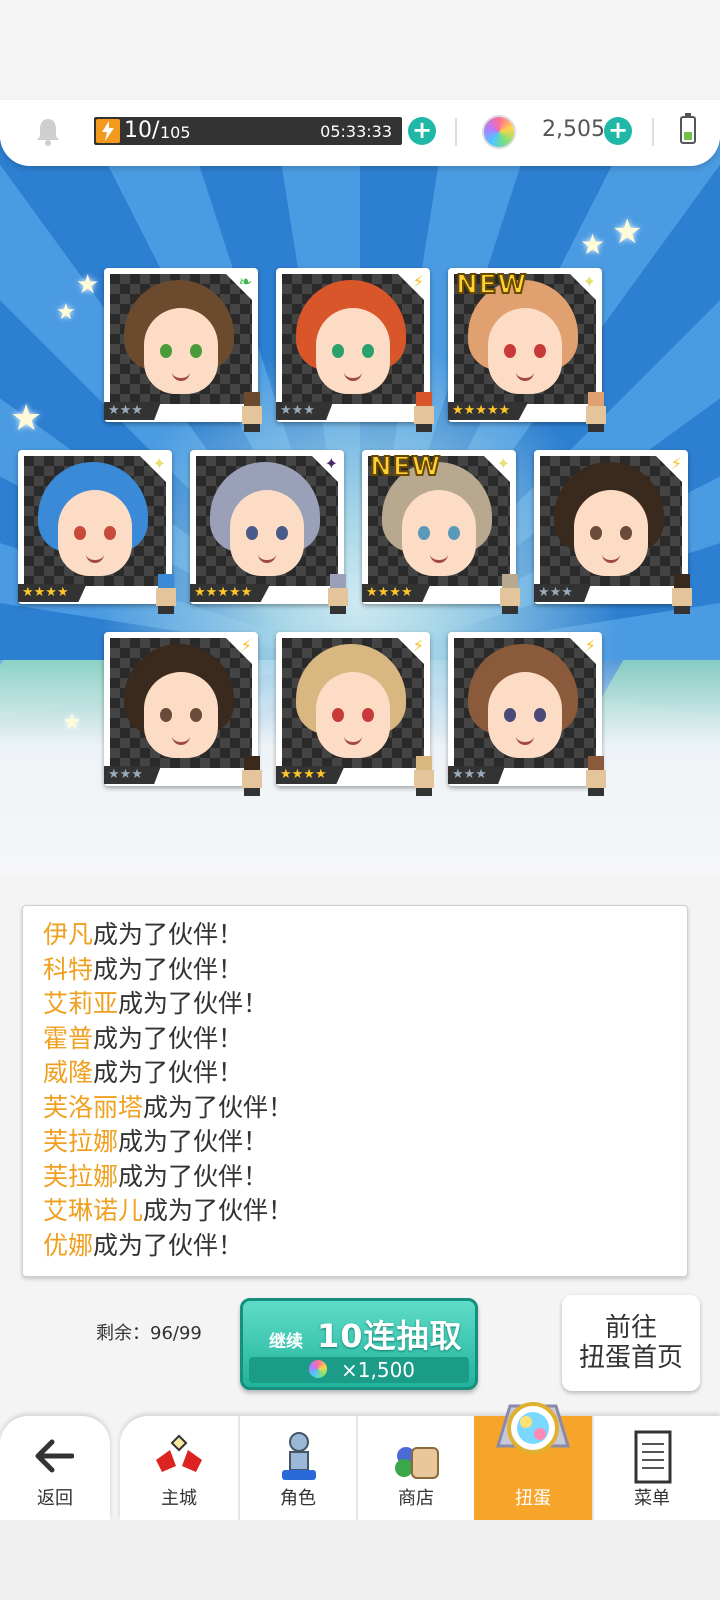 This screenshot has height=1600, width=720. What do you see at coordinates (48, 131) in the screenshot?
I see `bell-icon` at bounding box center [48, 131].